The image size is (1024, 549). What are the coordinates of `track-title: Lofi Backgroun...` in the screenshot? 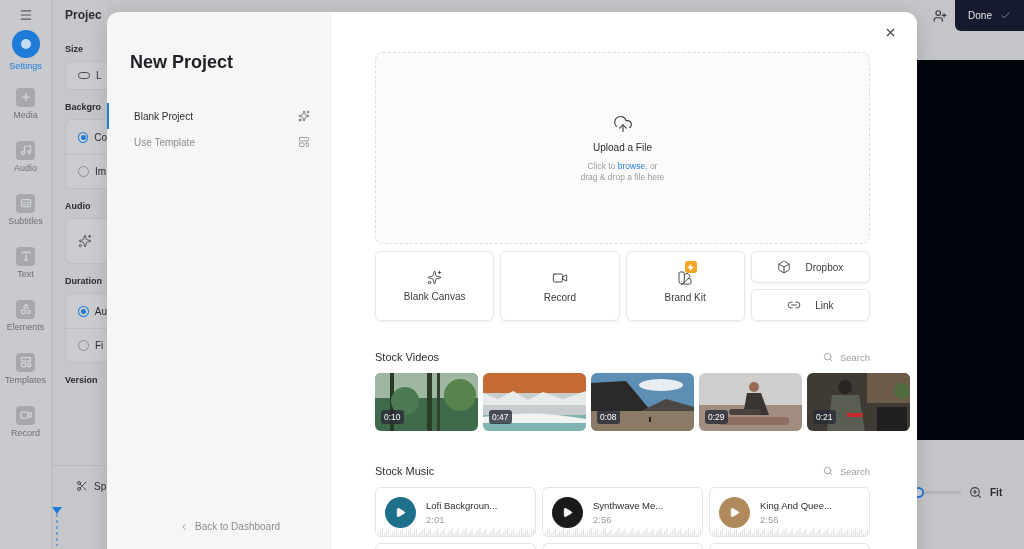 It's located at (462, 505).